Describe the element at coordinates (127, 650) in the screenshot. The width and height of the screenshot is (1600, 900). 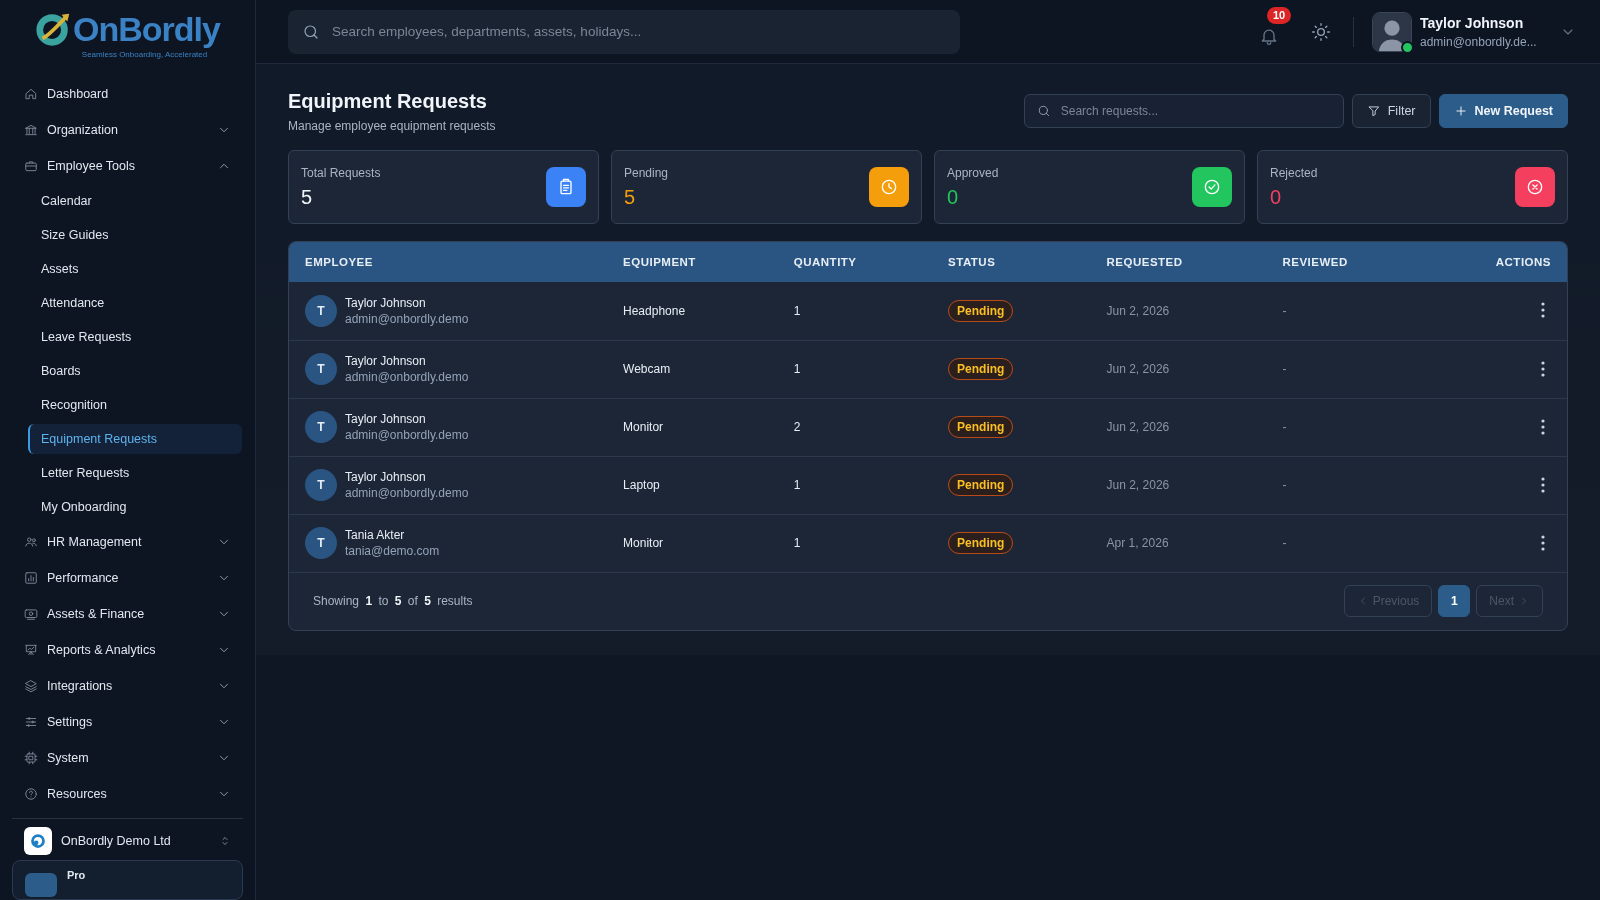
I see `nav-item: Reports & Analytics` at that location.